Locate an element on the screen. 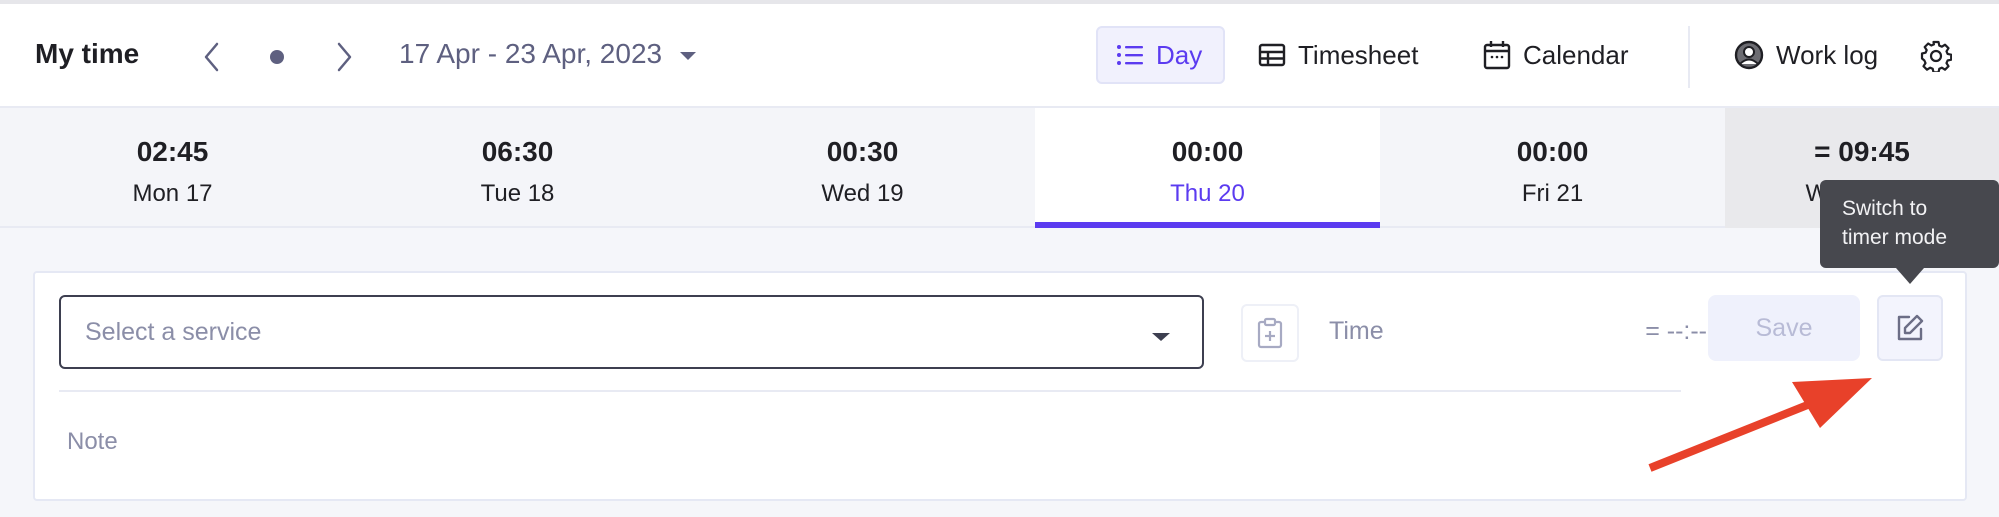 The image size is (1999, 517). table-icon is located at coordinates (1272, 55).